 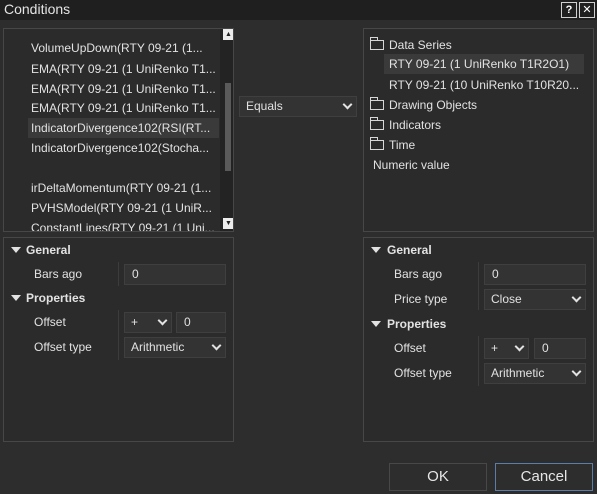 What do you see at coordinates (569, 10) in the screenshot?
I see `help-button: ?` at bounding box center [569, 10].